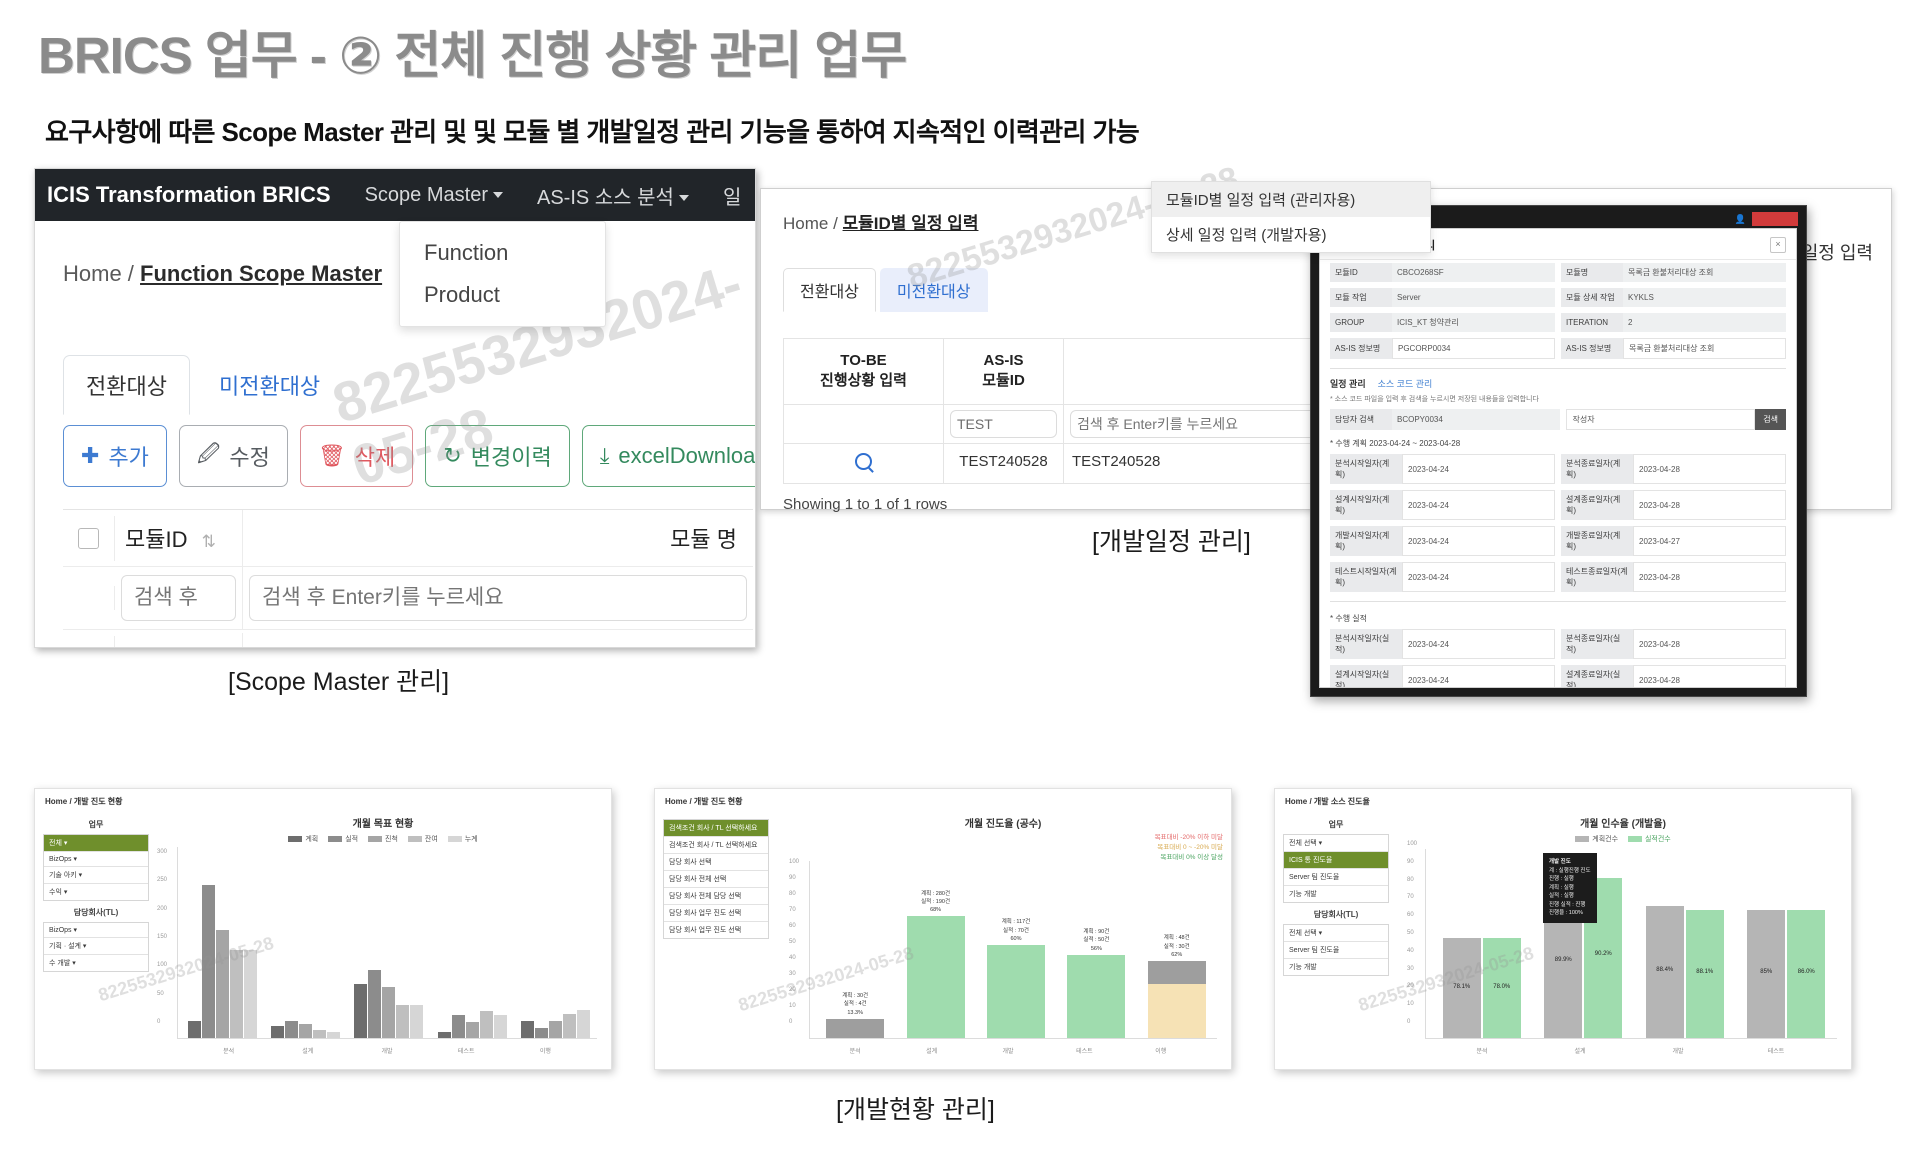  Describe the element at coordinates (1478, 577) in the screenshot. I see `field-test-start-plan-value: 2023-04-24` at that location.